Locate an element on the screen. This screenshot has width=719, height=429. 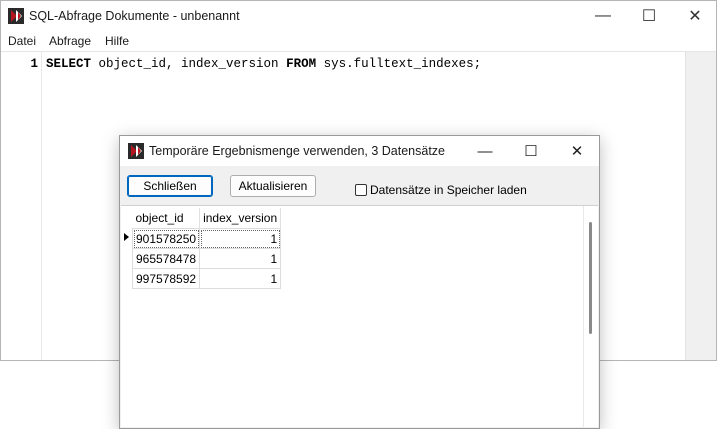
maximize-icon: ☐ is located at coordinates (649, 16).